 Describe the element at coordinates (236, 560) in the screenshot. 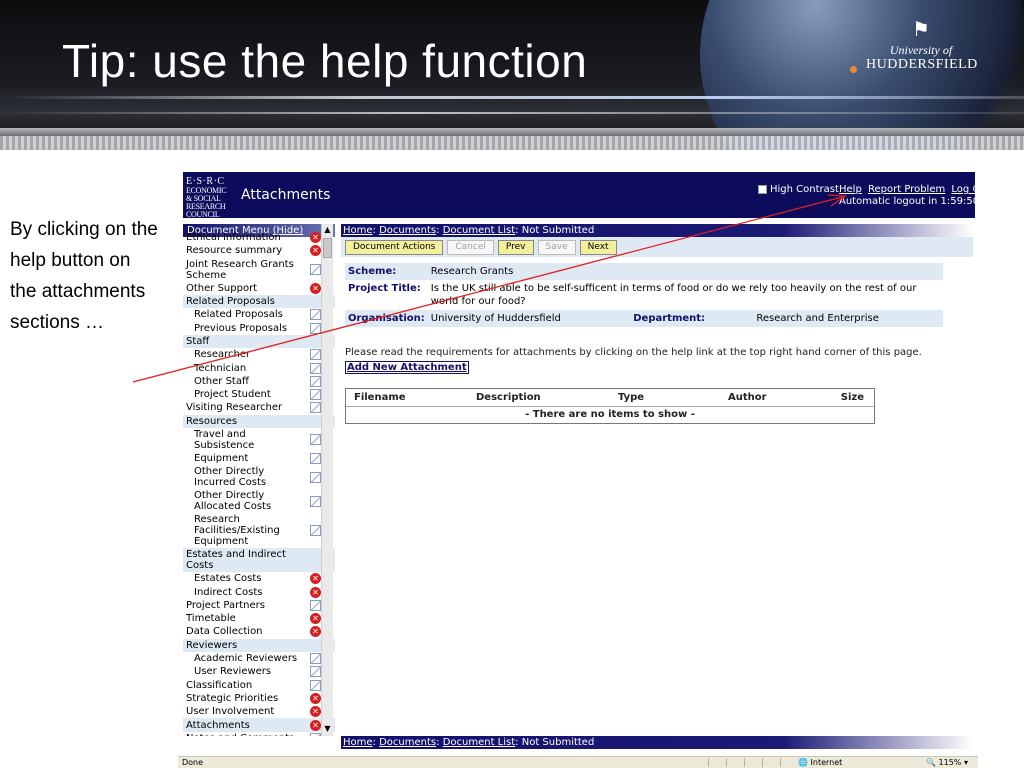

I see `sidebar-item-label: Estates and Indirect Costs` at that location.